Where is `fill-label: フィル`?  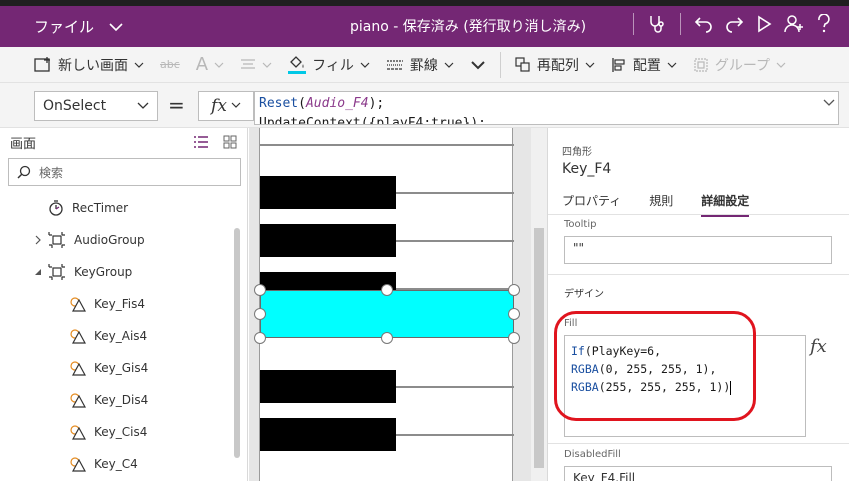
fill-label: フィル is located at coordinates (333, 65).